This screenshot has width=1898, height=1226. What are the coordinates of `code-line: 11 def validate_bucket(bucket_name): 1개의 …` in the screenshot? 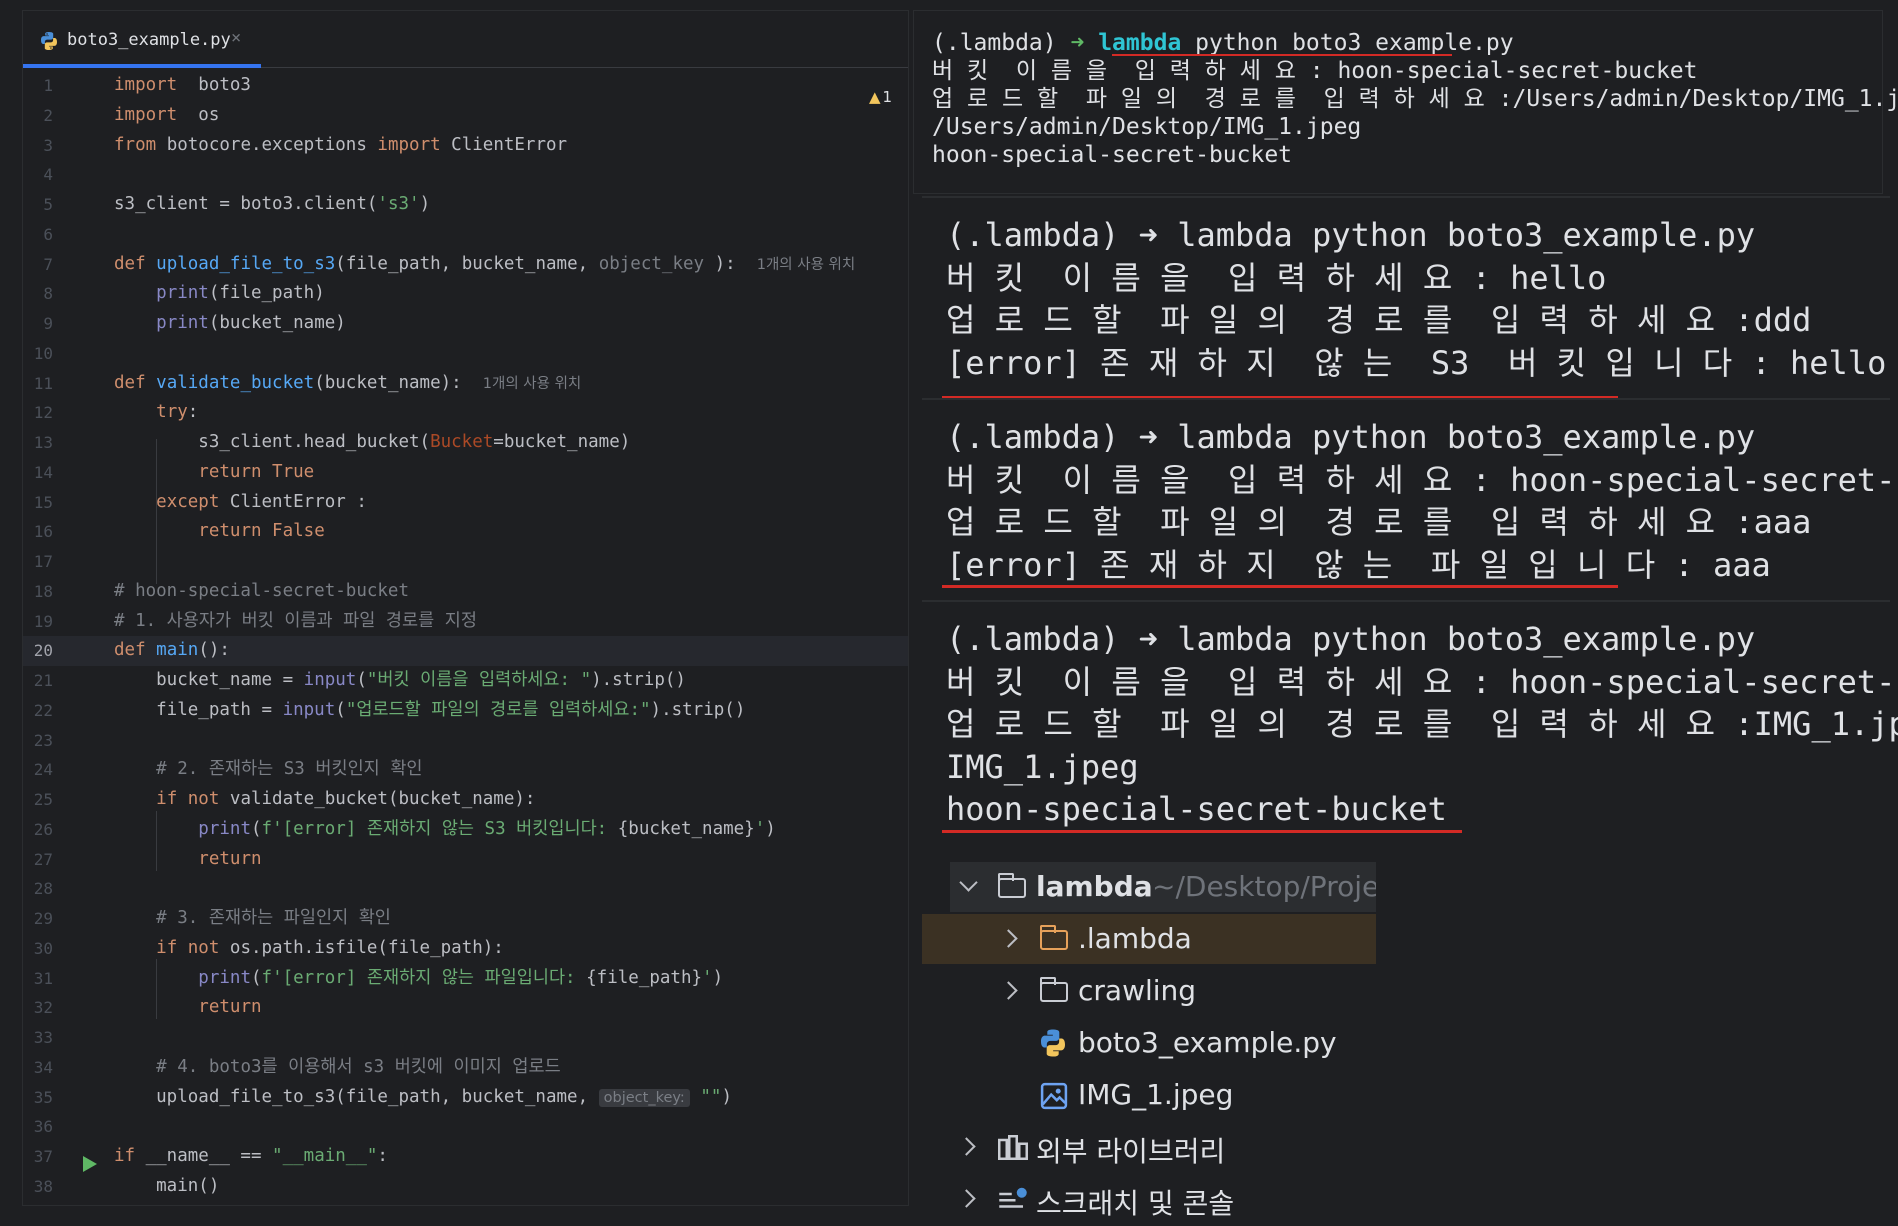 It's located at (465, 384).